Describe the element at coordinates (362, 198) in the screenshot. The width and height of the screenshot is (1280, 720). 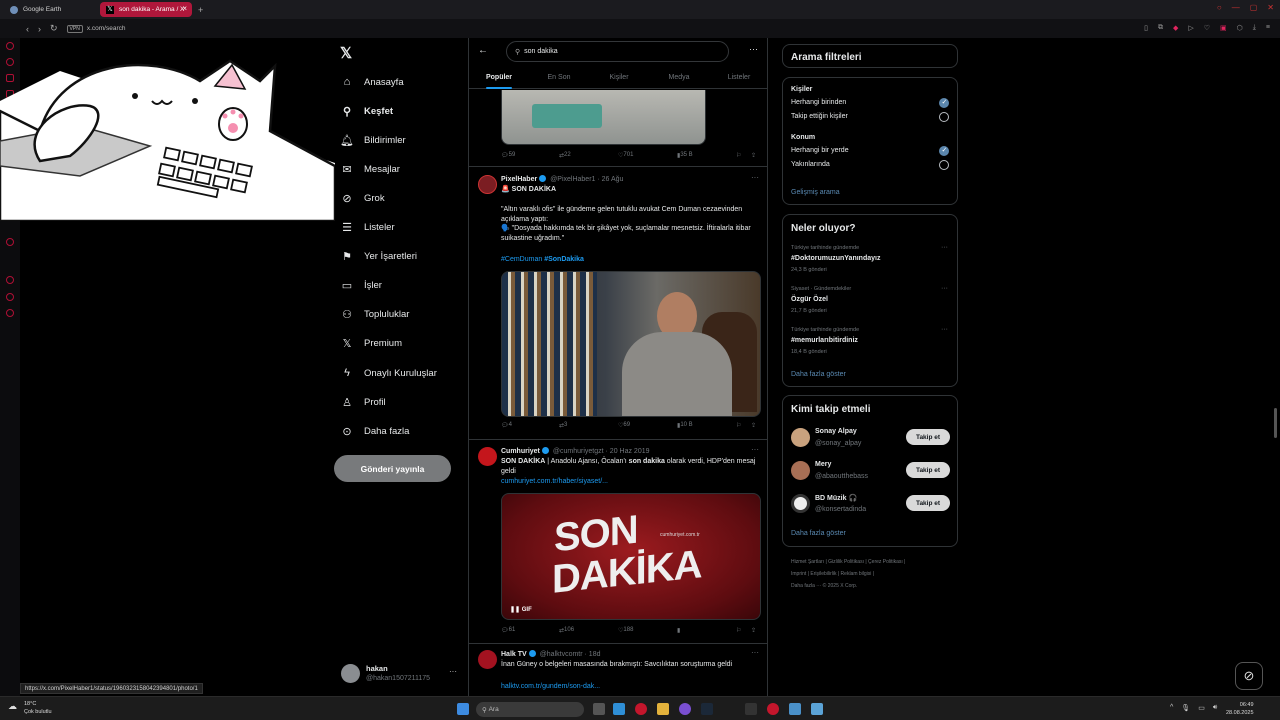
I see `nav-grok: ⊘ Grok` at that location.